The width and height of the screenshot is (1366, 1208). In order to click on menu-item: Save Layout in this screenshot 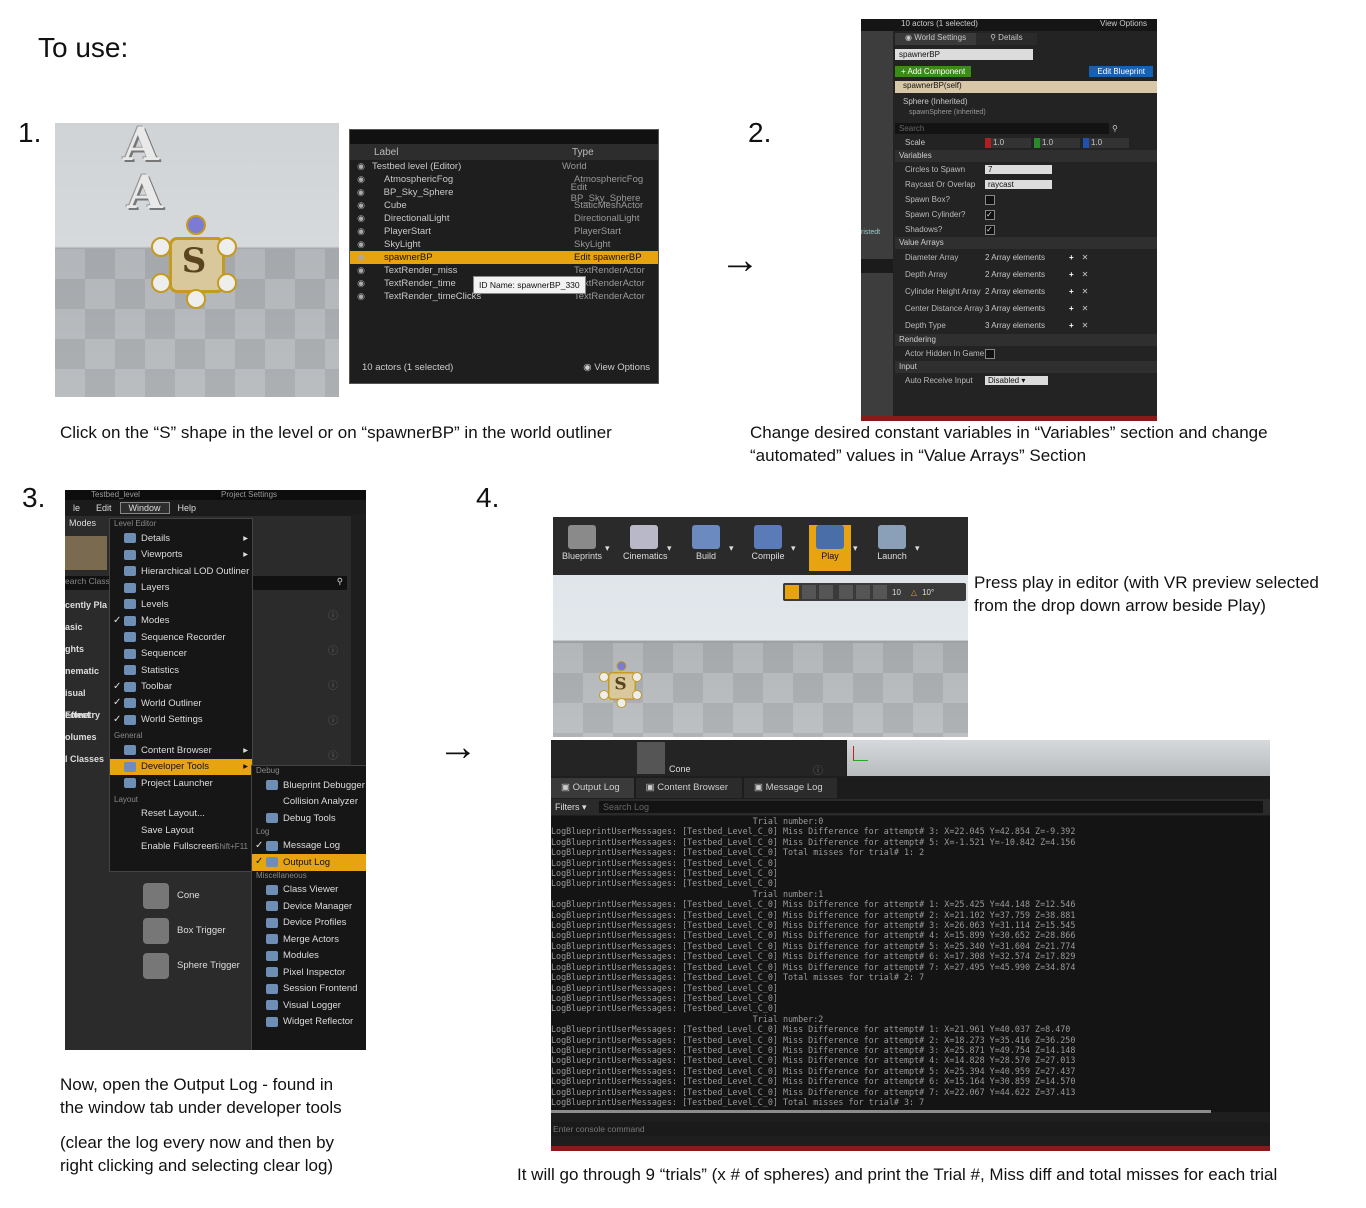, I will do `click(181, 830)`.